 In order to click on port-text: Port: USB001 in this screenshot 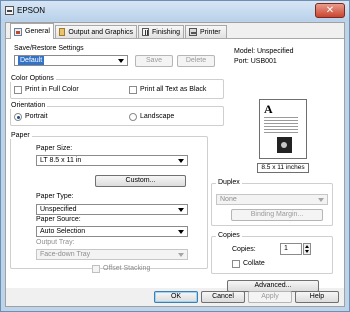, I will do `click(255, 61)`.